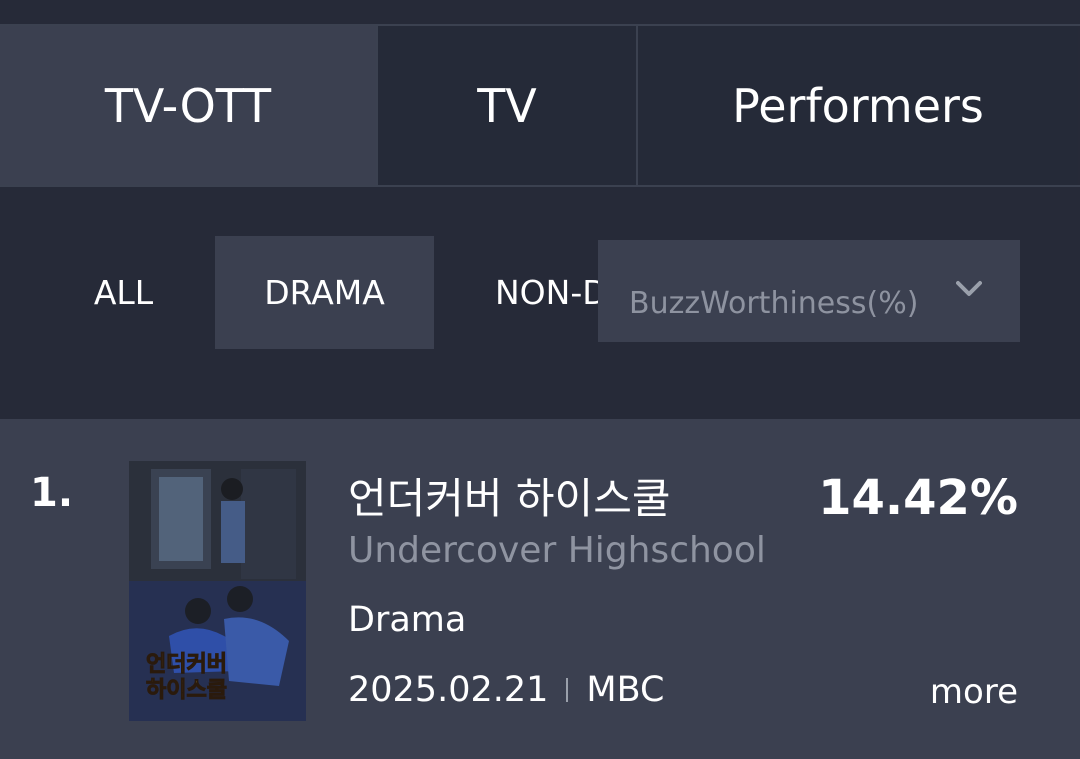 This screenshot has height=759, width=1080. What do you see at coordinates (186, 690) in the screenshot?
I see `svg-text: 하이스쿨` at bounding box center [186, 690].